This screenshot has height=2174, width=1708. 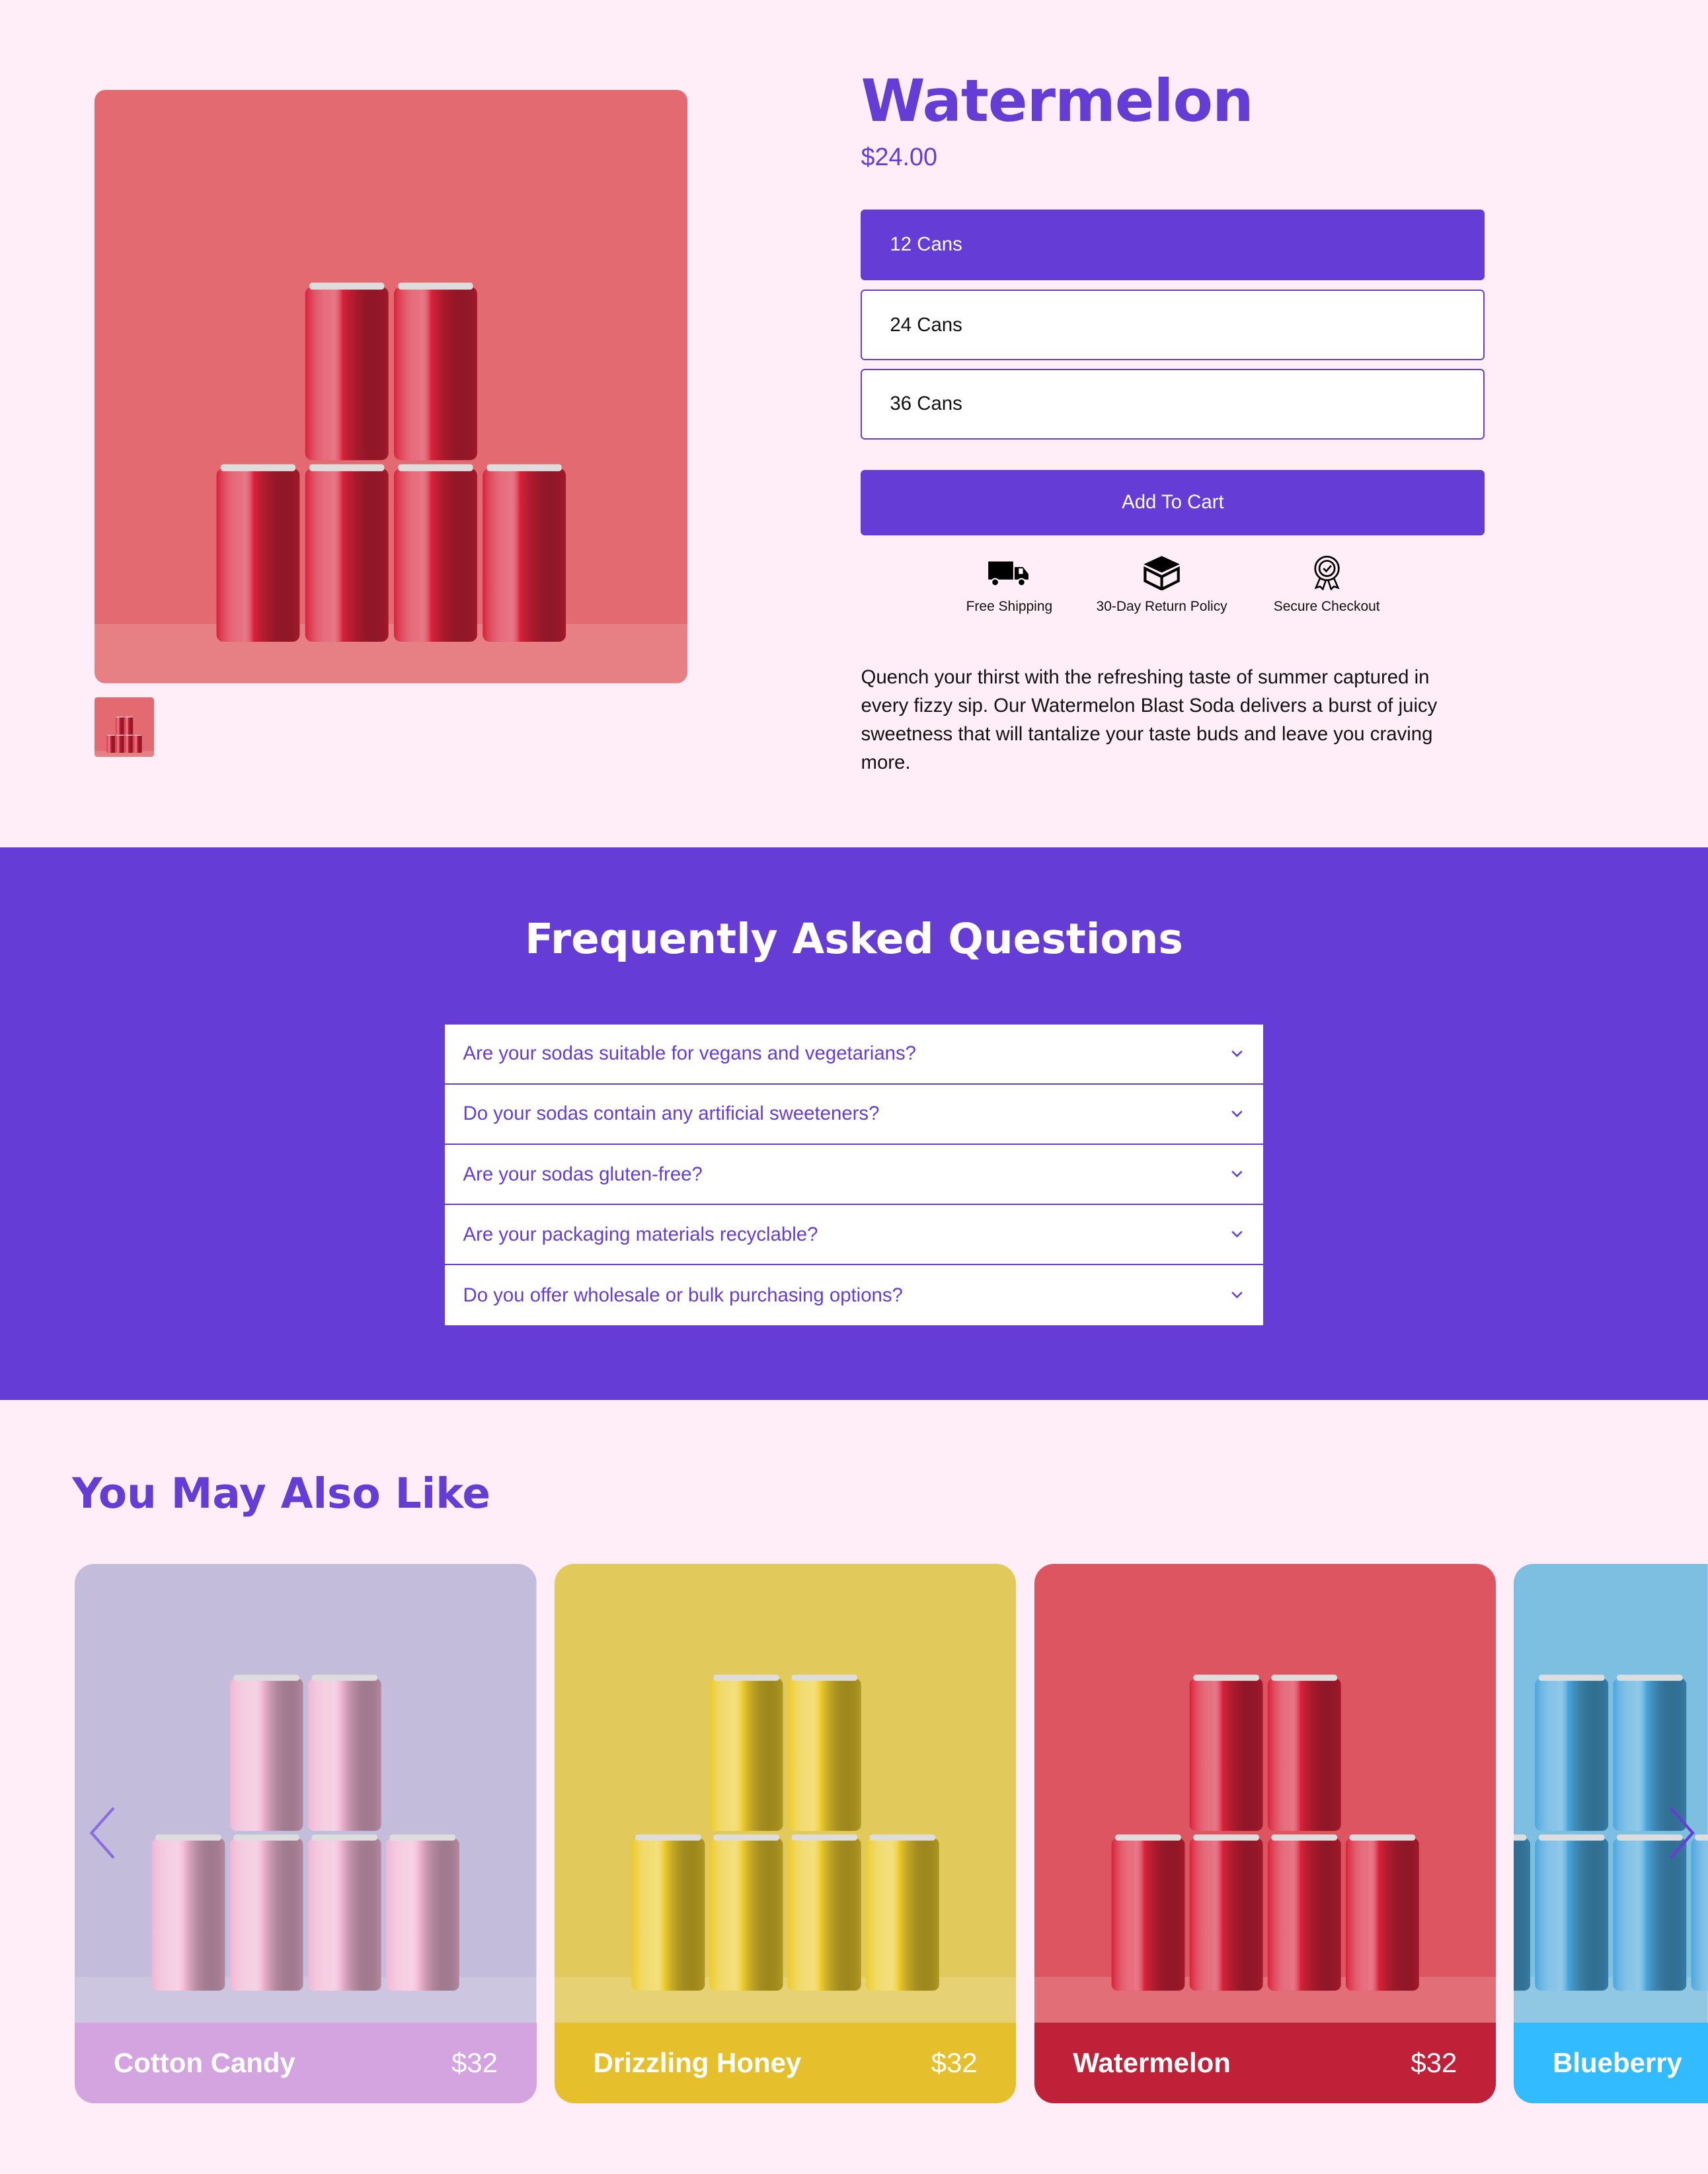 I want to click on option-24-cans: 24 Cans, so click(x=1173, y=325).